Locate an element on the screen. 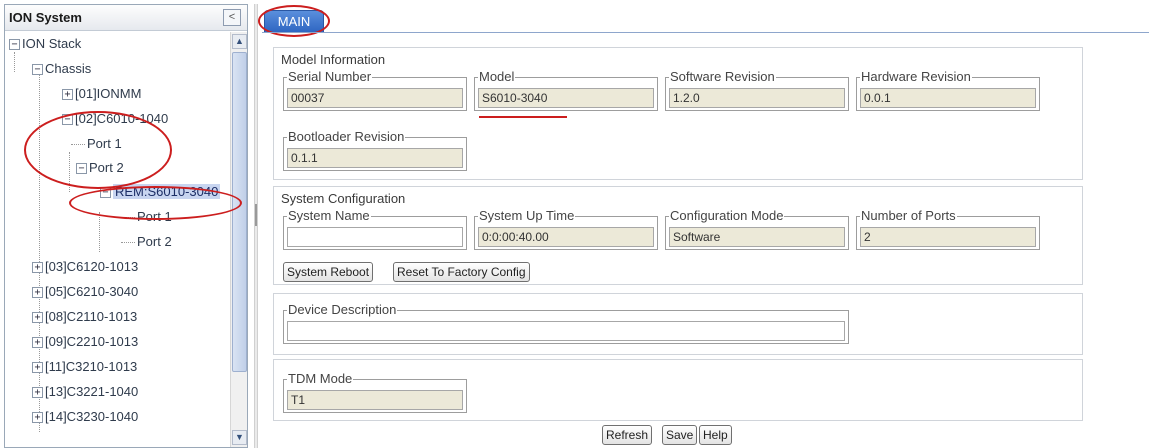 The width and height of the screenshot is (1149, 448). tree-node-label: Port 1 is located at coordinates (104, 143).